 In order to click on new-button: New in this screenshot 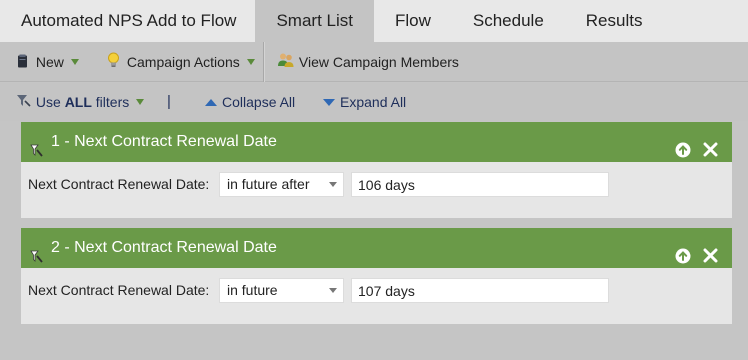, I will do `click(48, 62)`.